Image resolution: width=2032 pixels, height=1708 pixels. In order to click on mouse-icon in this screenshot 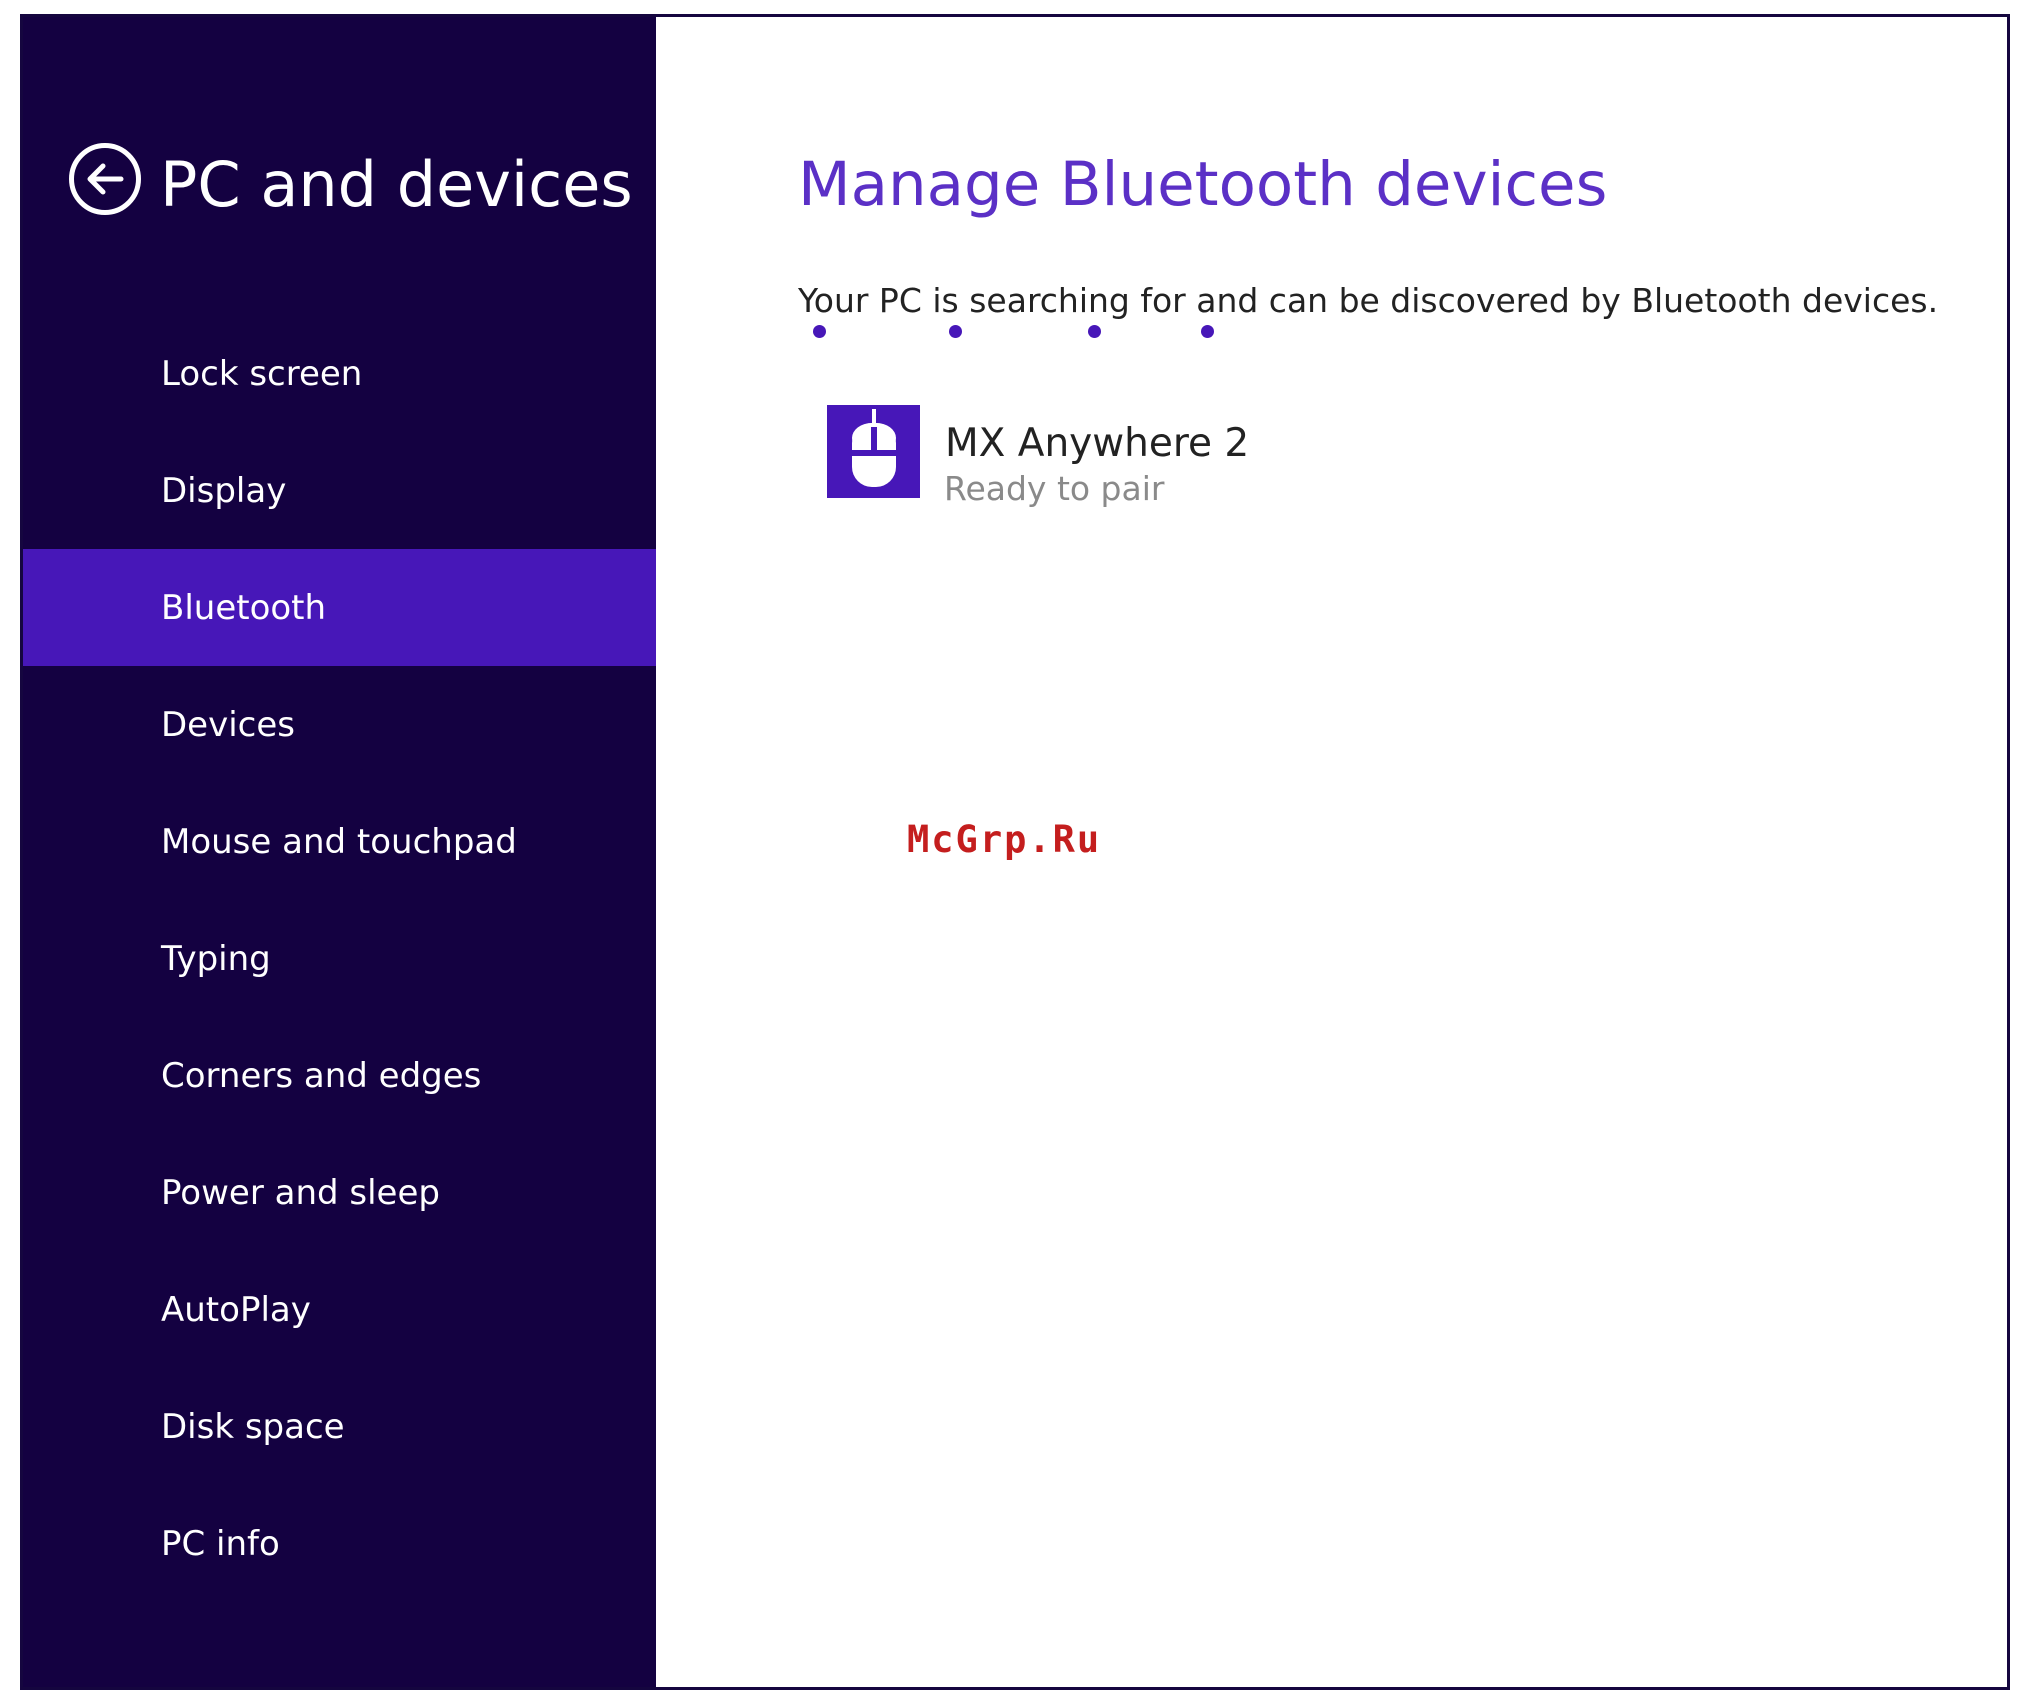, I will do `click(873, 451)`.